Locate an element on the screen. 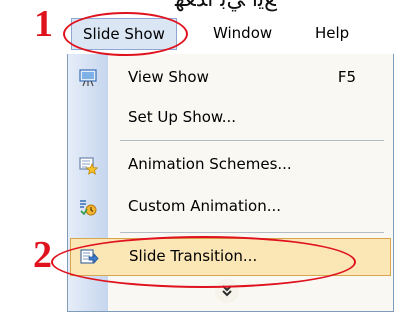 The height and width of the screenshot is (318, 397). menu-item-label: View Show is located at coordinates (168, 77).